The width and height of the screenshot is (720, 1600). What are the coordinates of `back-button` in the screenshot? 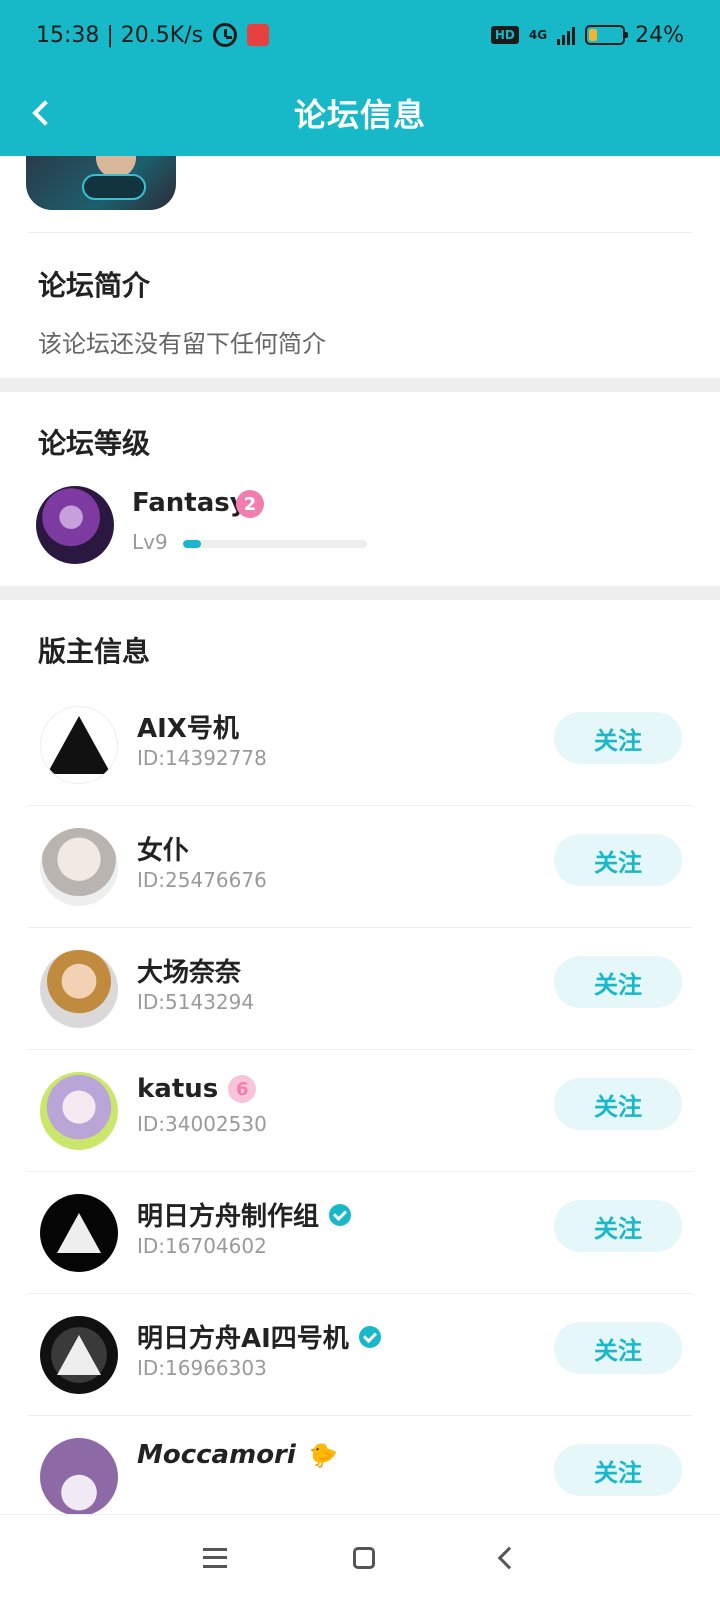 It's located at (45, 113).